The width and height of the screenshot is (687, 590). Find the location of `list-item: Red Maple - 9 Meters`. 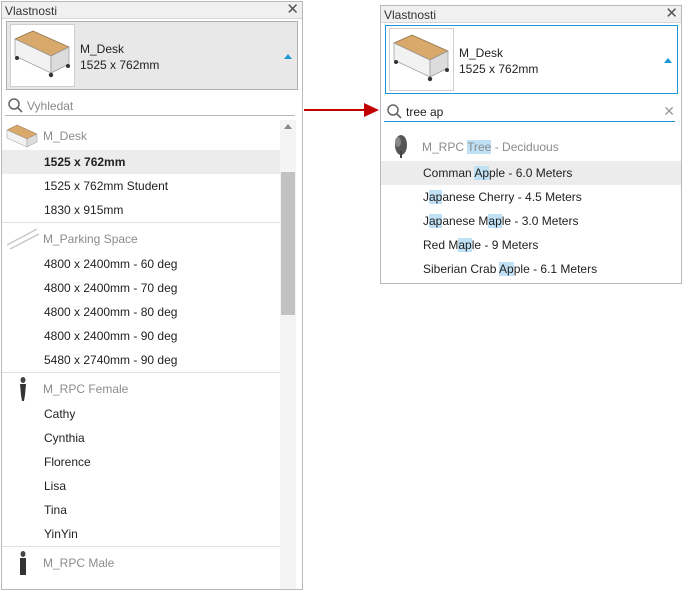

list-item: Red Maple - 9 Meters is located at coordinates (531, 245).